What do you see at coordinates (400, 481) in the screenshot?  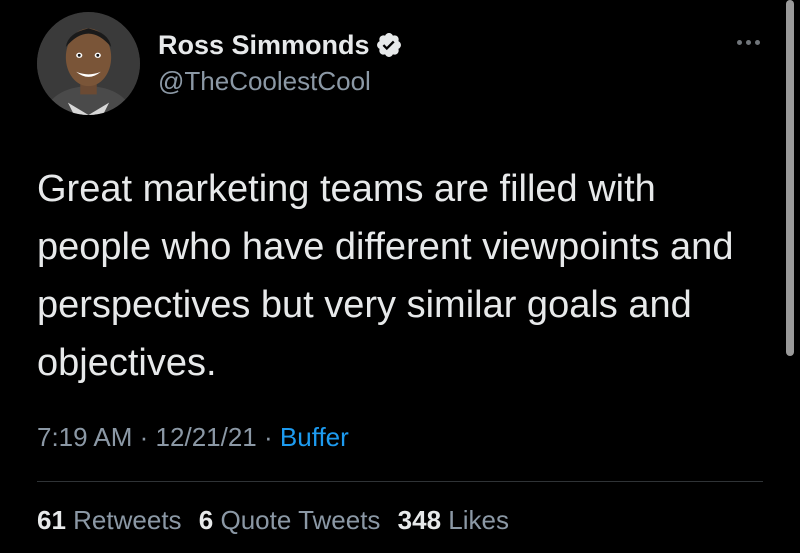 I see `divider` at bounding box center [400, 481].